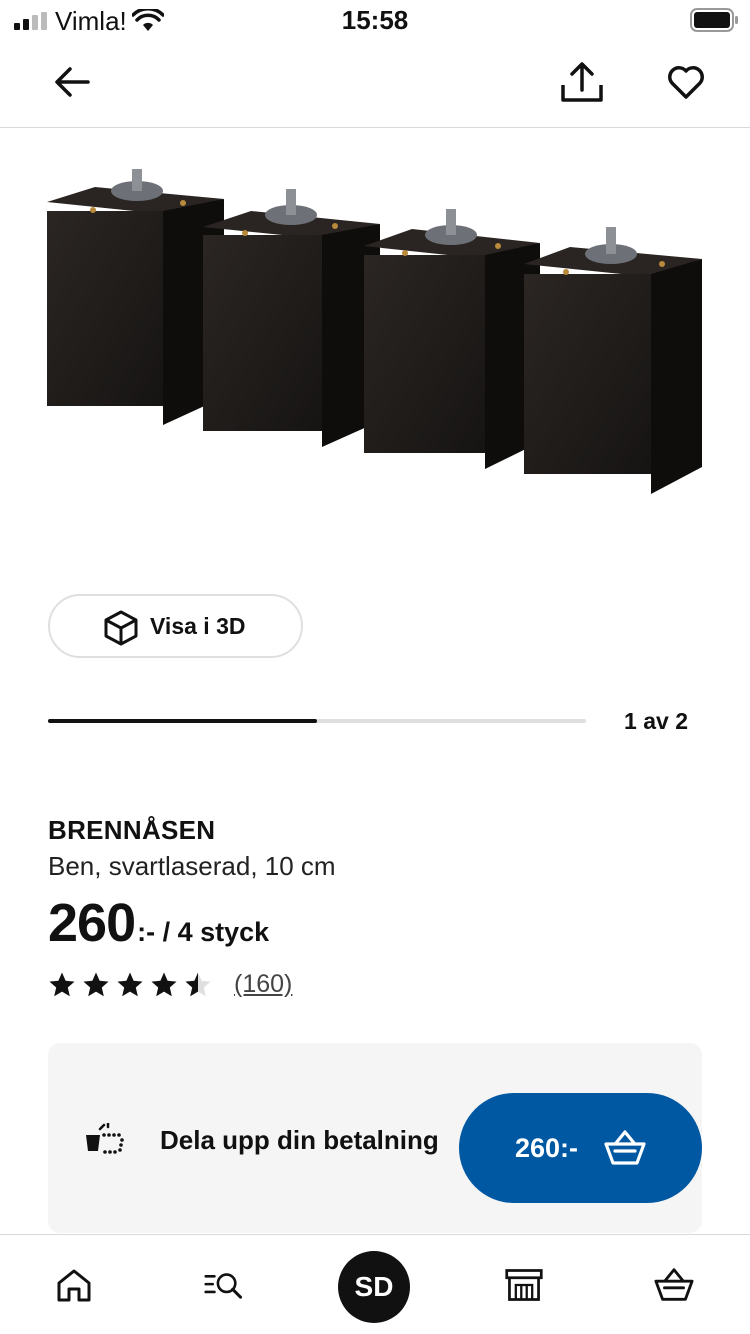 The image size is (750, 1334). I want to click on cart-icon, so click(674, 1284).